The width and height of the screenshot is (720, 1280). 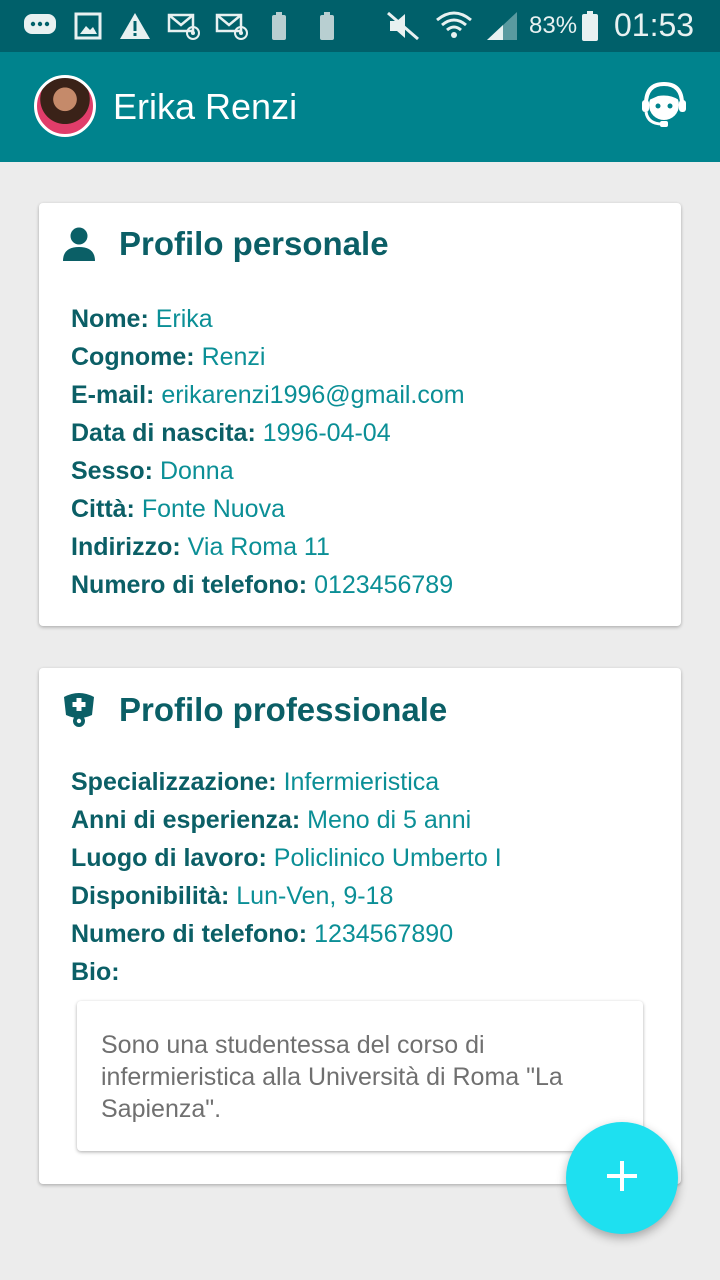 What do you see at coordinates (283, 709) in the screenshot?
I see `card-title: Profilo professionale` at bounding box center [283, 709].